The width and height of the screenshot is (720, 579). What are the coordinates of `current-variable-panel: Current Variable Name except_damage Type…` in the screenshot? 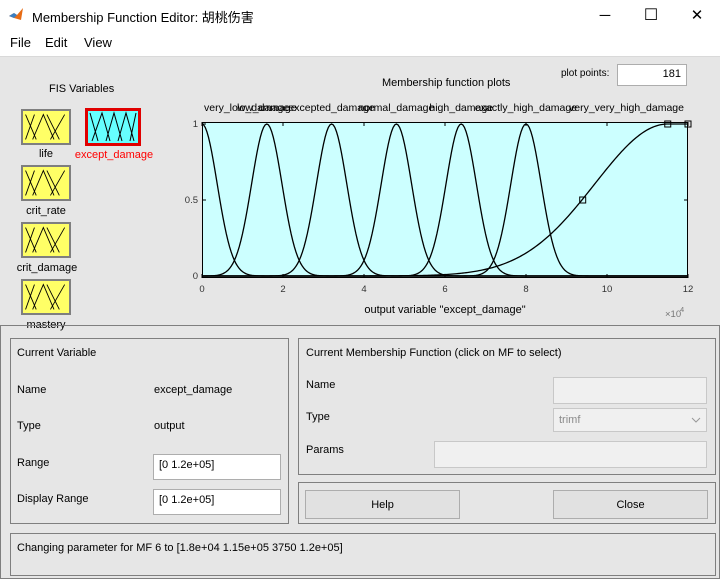 It's located at (149, 431).